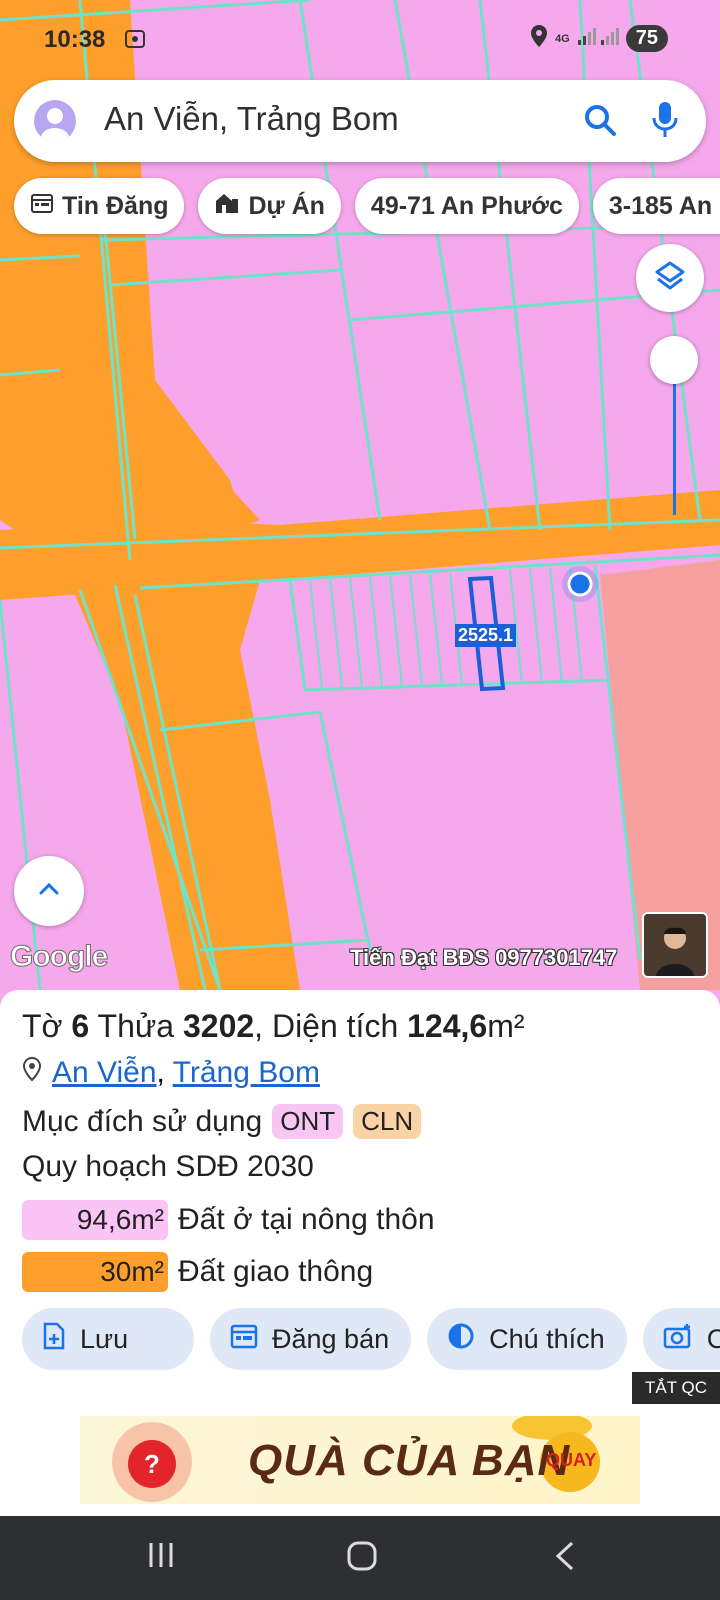 This screenshot has height=1600, width=720. I want to click on land-use-purpose: Mục đích sử dụng ONT CLN, so click(222, 1121).